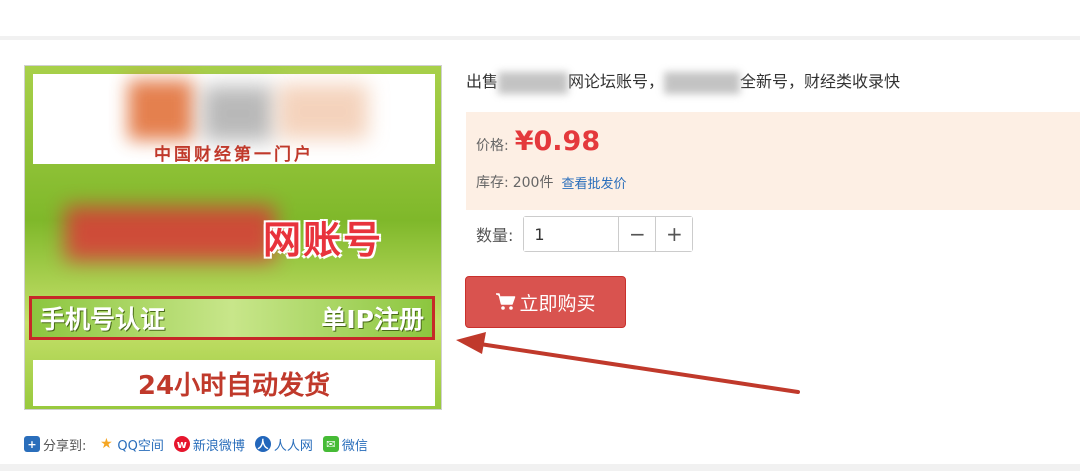 The height and width of the screenshot is (471, 1080). I want to click on renren-icon: 人, so click(262, 444).